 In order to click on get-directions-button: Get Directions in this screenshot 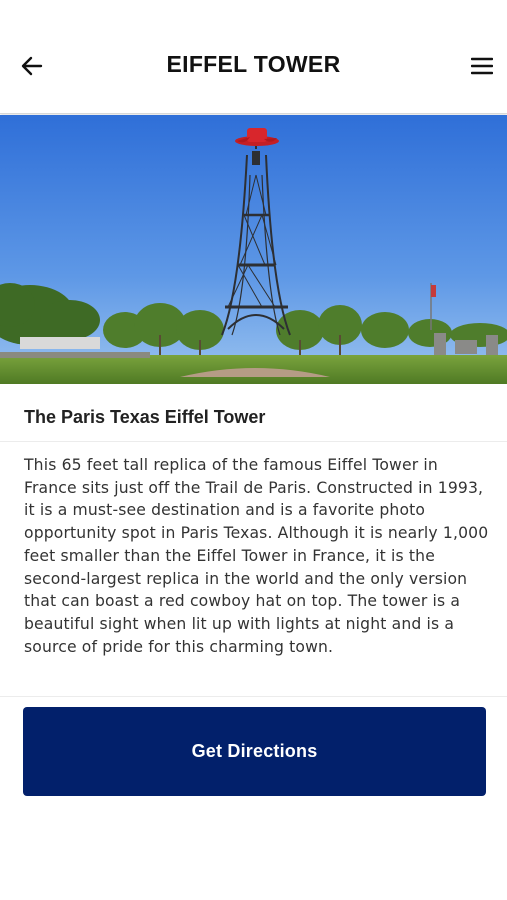, I will do `click(254, 751)`.